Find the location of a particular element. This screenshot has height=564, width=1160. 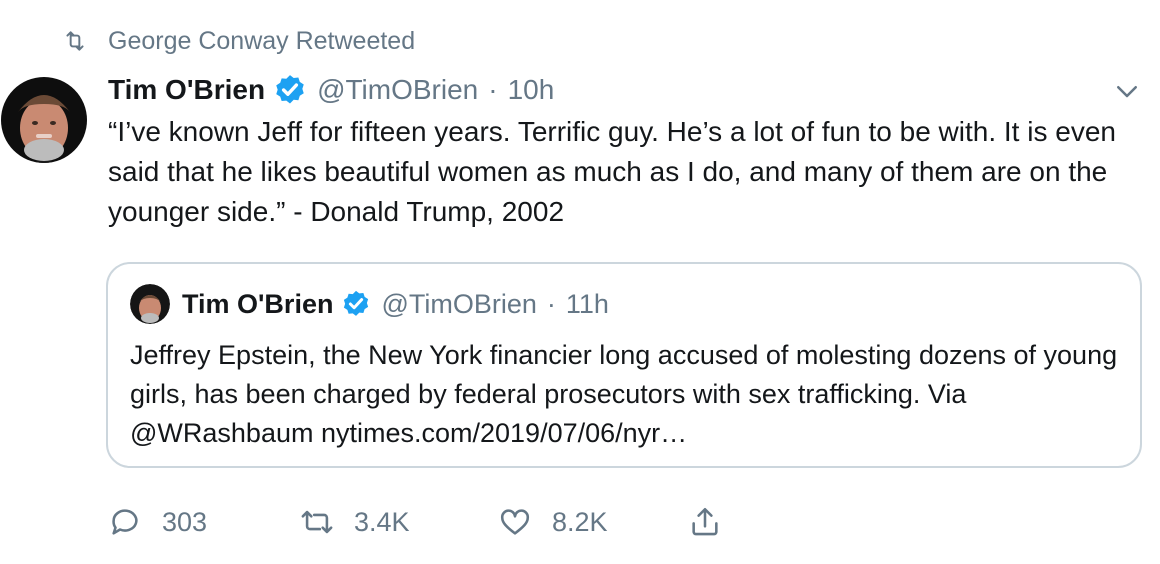

reply-icon is located at coordinates (125, 522).